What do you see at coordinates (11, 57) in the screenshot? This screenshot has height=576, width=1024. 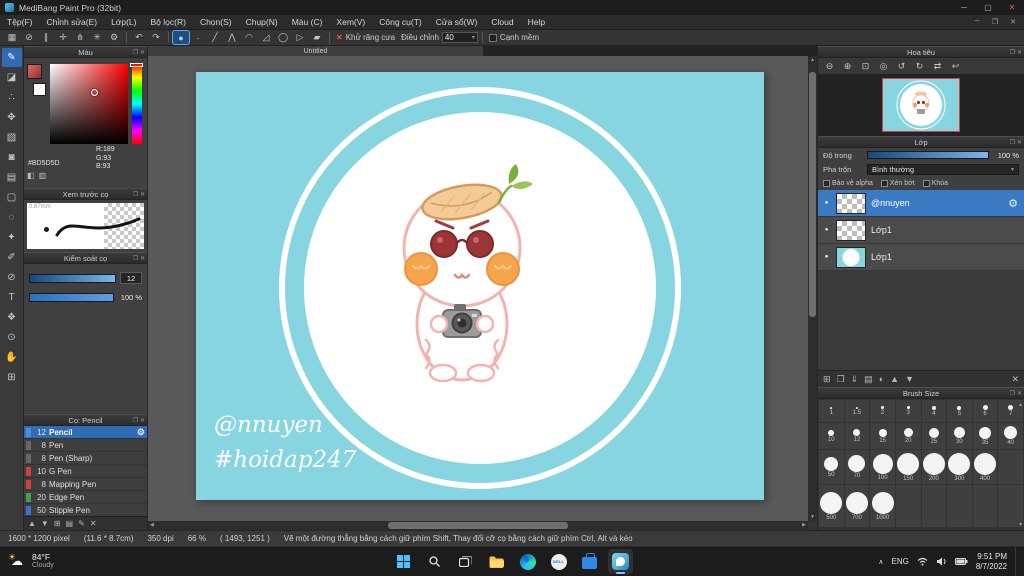 I see `brush-tool: ✎` at bounding box center [11, 57].